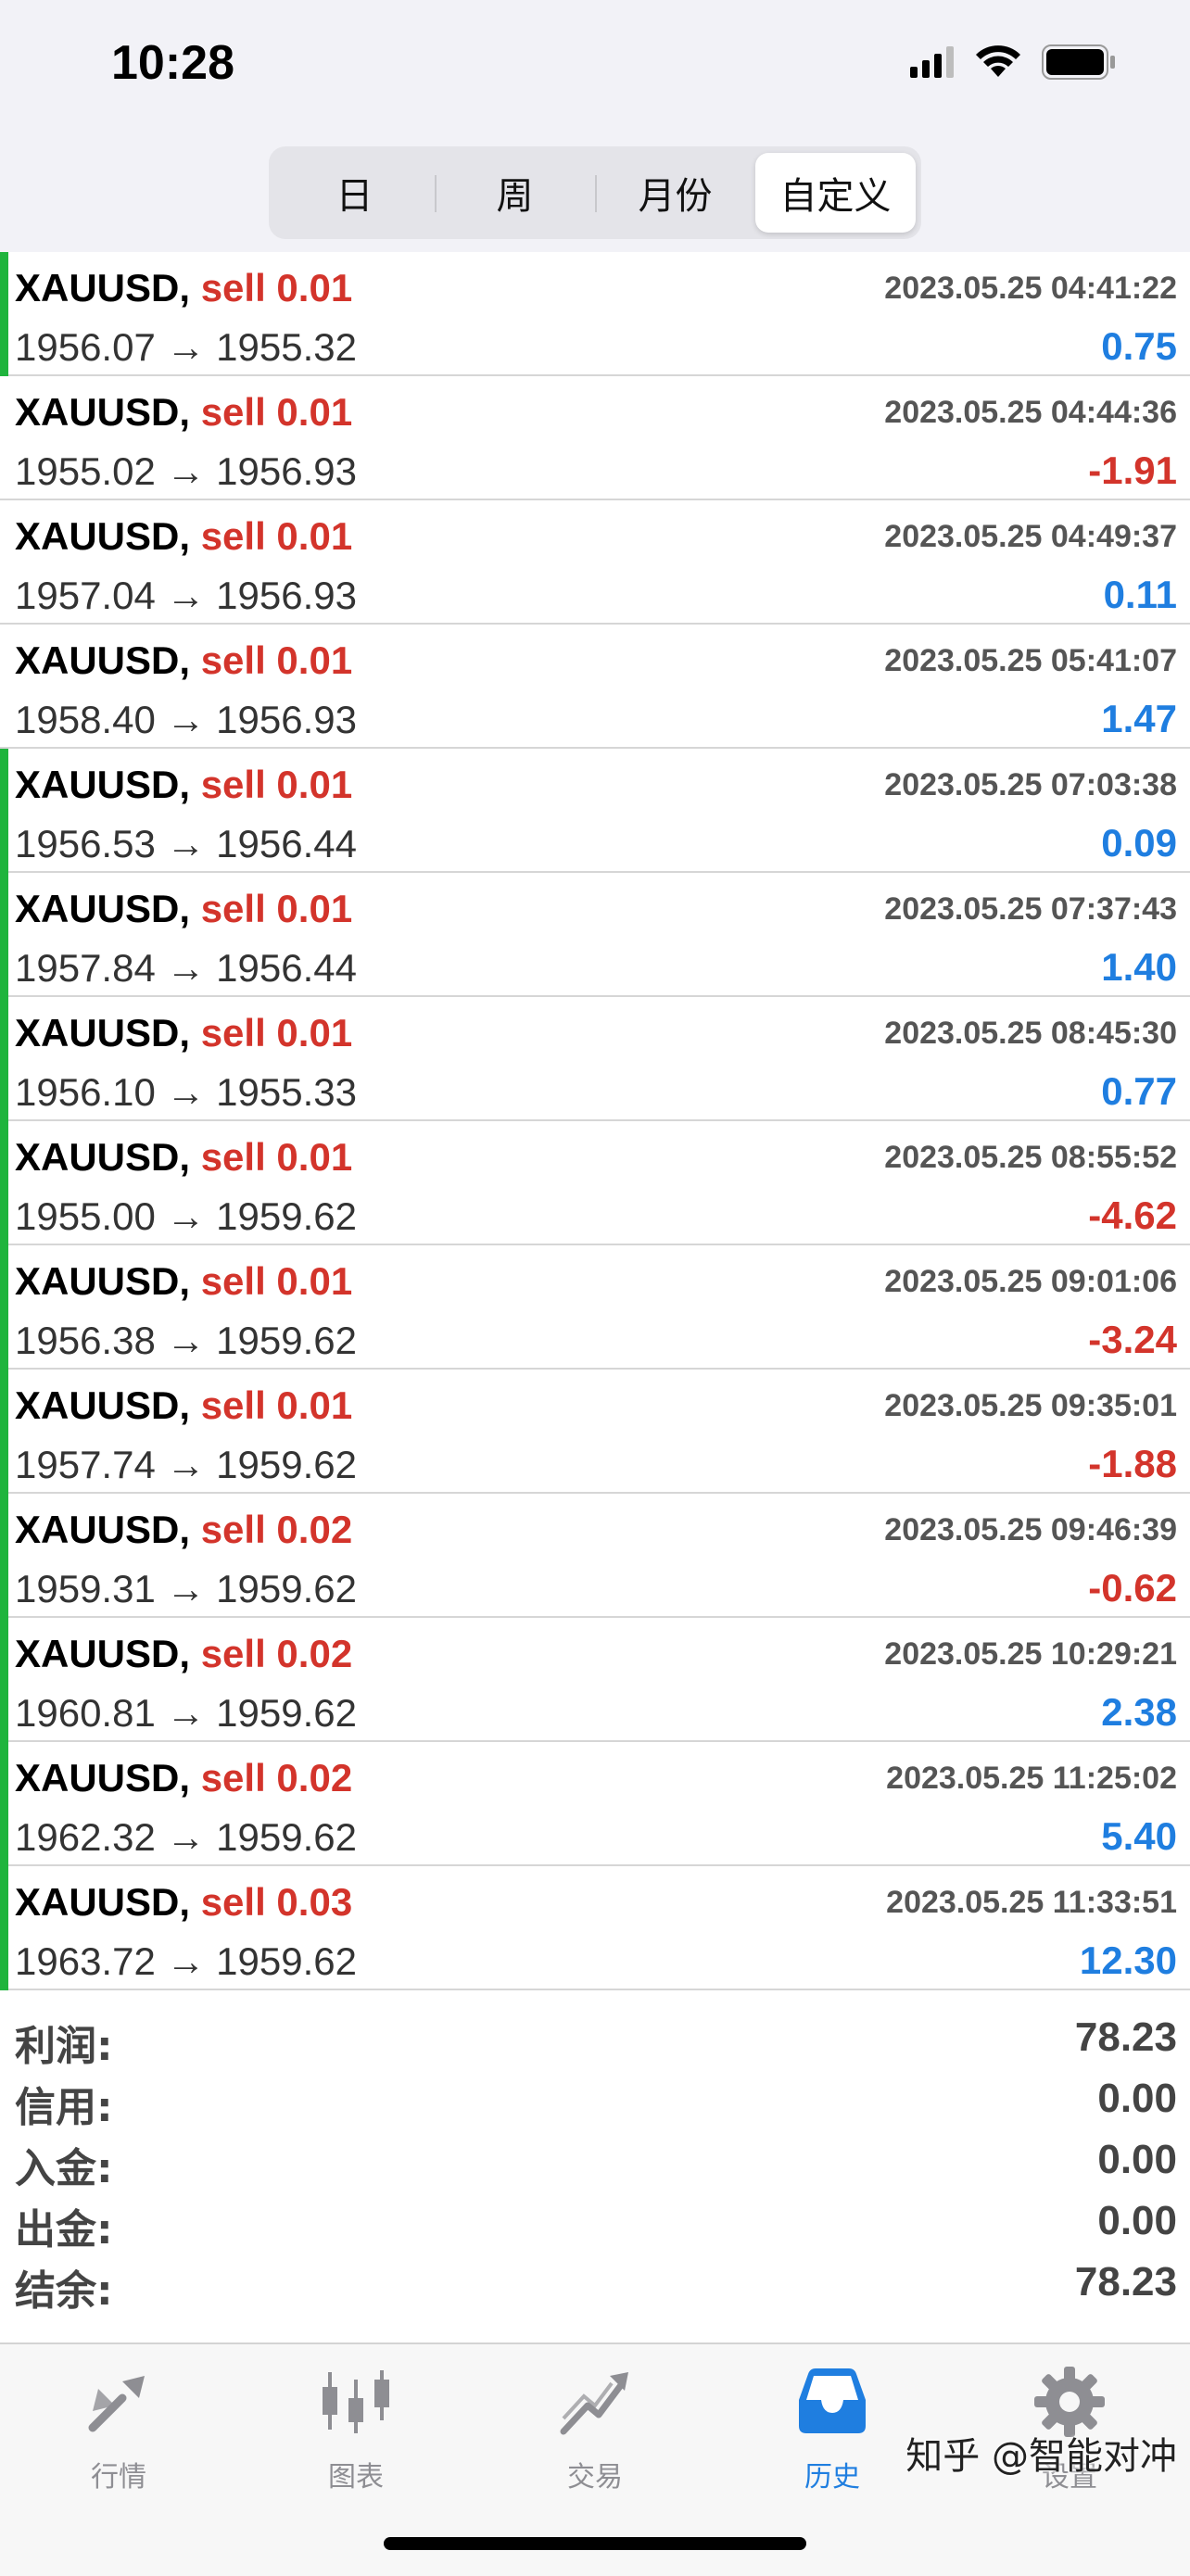 This screenshot has height=2576, width=1190. What do you see at coordinates (1132, 1340) in the screenshot?
I see `deal-profit: -3.24` at bounding box center [1132, 1340].